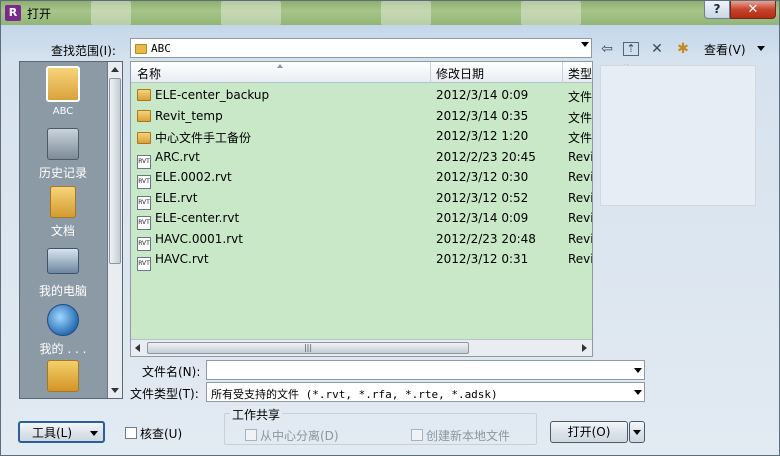 The image size is (780, 456). Describe the element at coordinates (482, 177) in the screenshot. I see `file-date: 2012/3/12 0:30` at that location.